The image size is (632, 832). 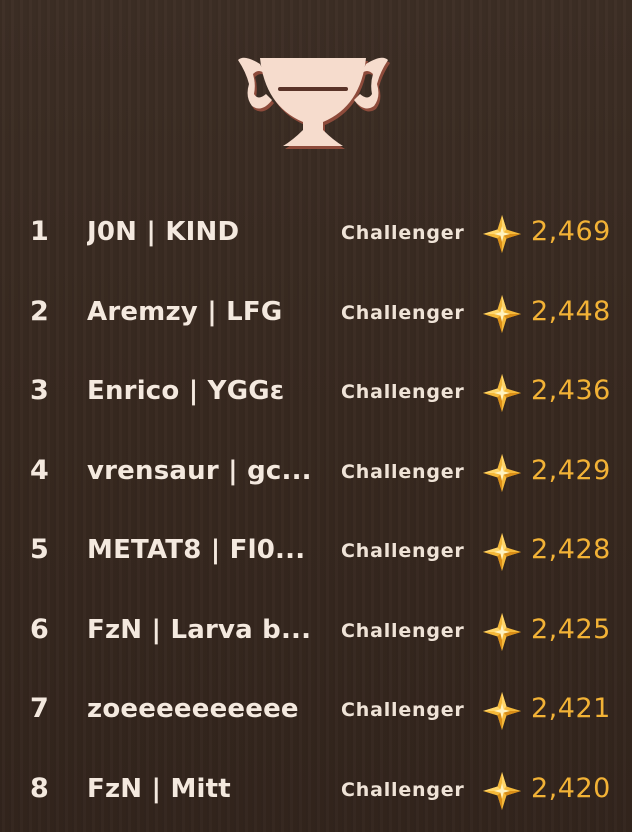 I want to click on player-name: FzN | Mitt, so click(x=159, y=788).